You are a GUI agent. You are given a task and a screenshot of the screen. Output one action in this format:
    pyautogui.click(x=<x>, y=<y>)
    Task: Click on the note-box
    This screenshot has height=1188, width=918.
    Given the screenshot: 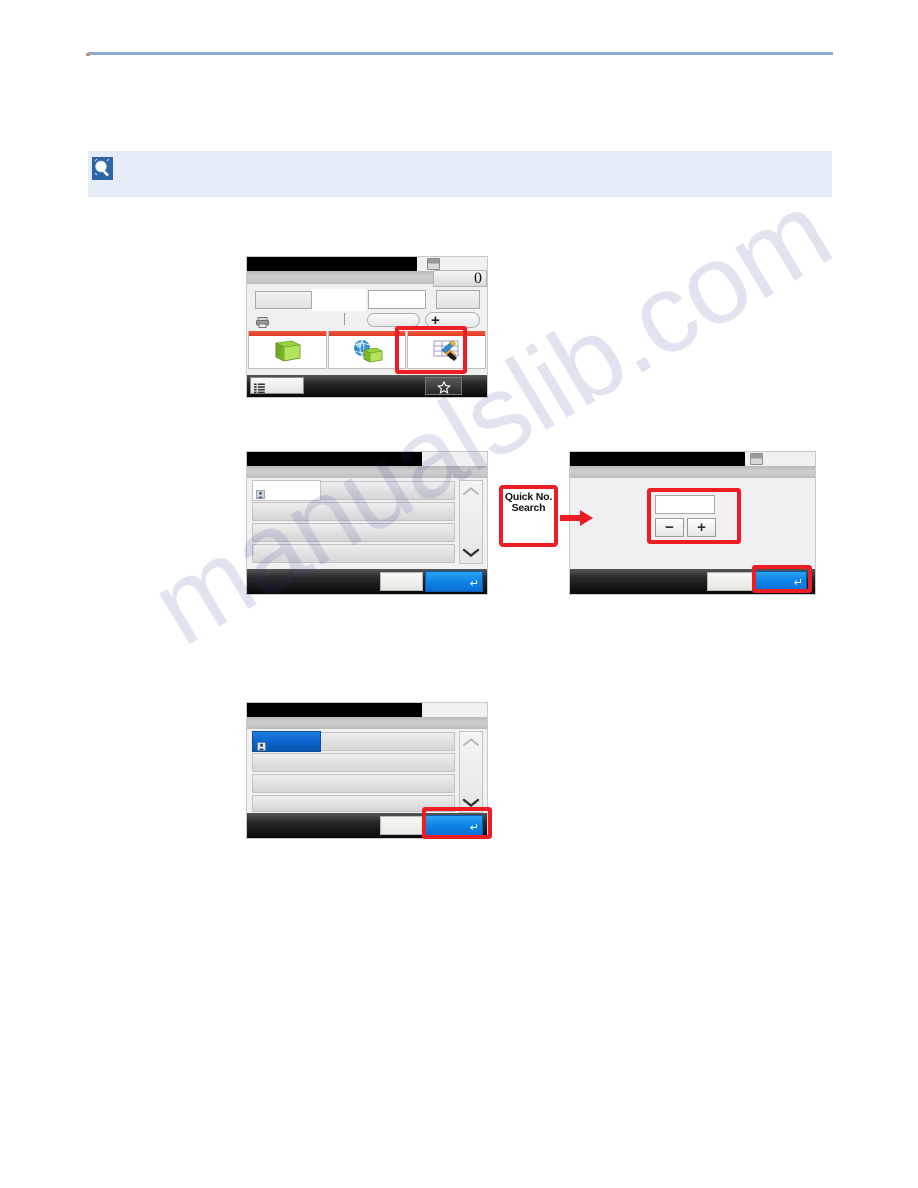 What is the action you would take?
    pyautogui.click(x=460, y=174)
    